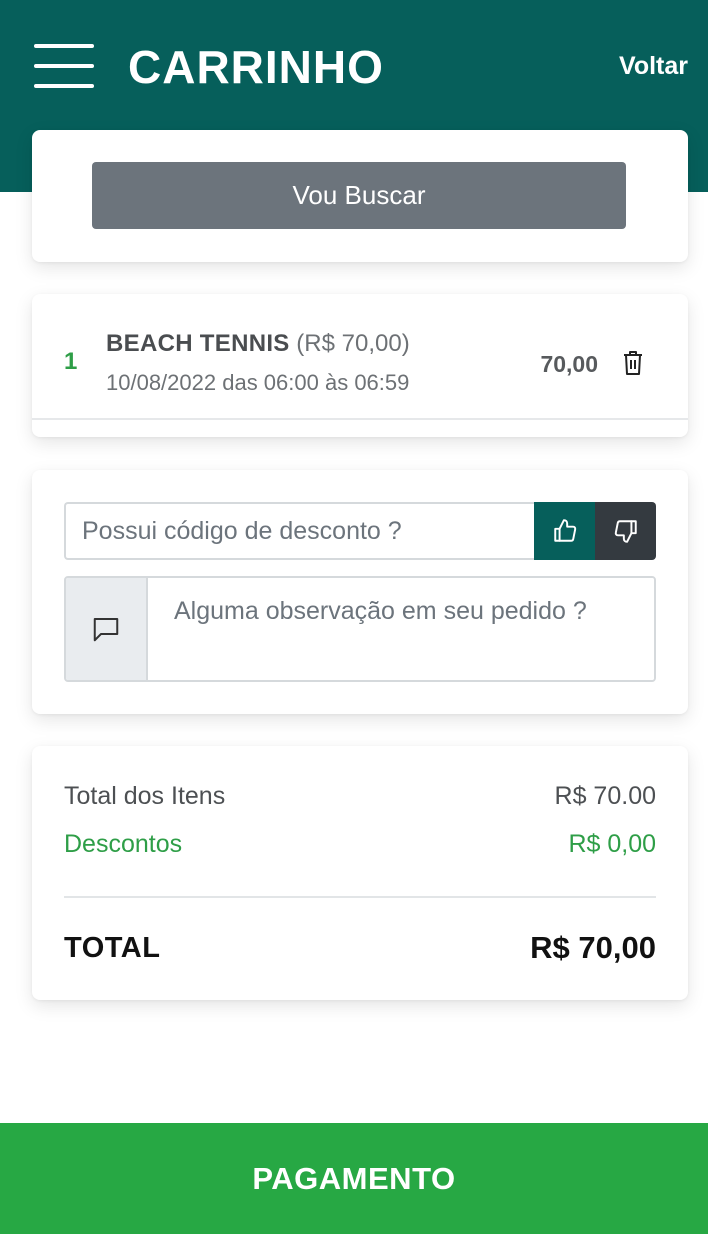 The height and width of the screenshot is (1234, 708). I want to click on trash-icon, so click(633, 363).